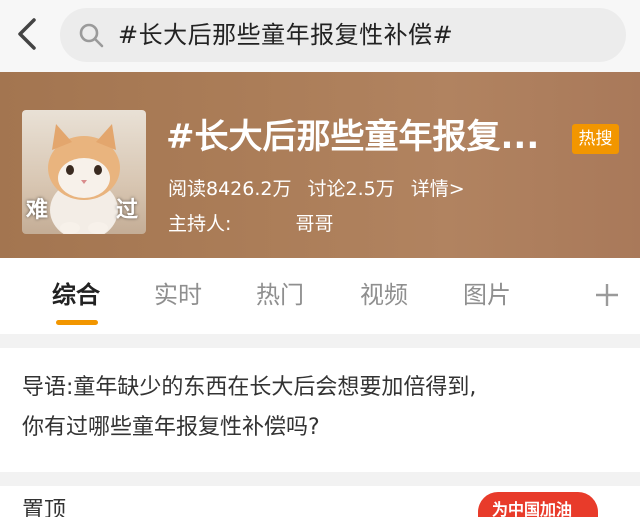 This screenshot has height=517, width=640. Describe the element at coordinates (384, 295) in the screenshot. I see `tab-video: 视频` at that location.